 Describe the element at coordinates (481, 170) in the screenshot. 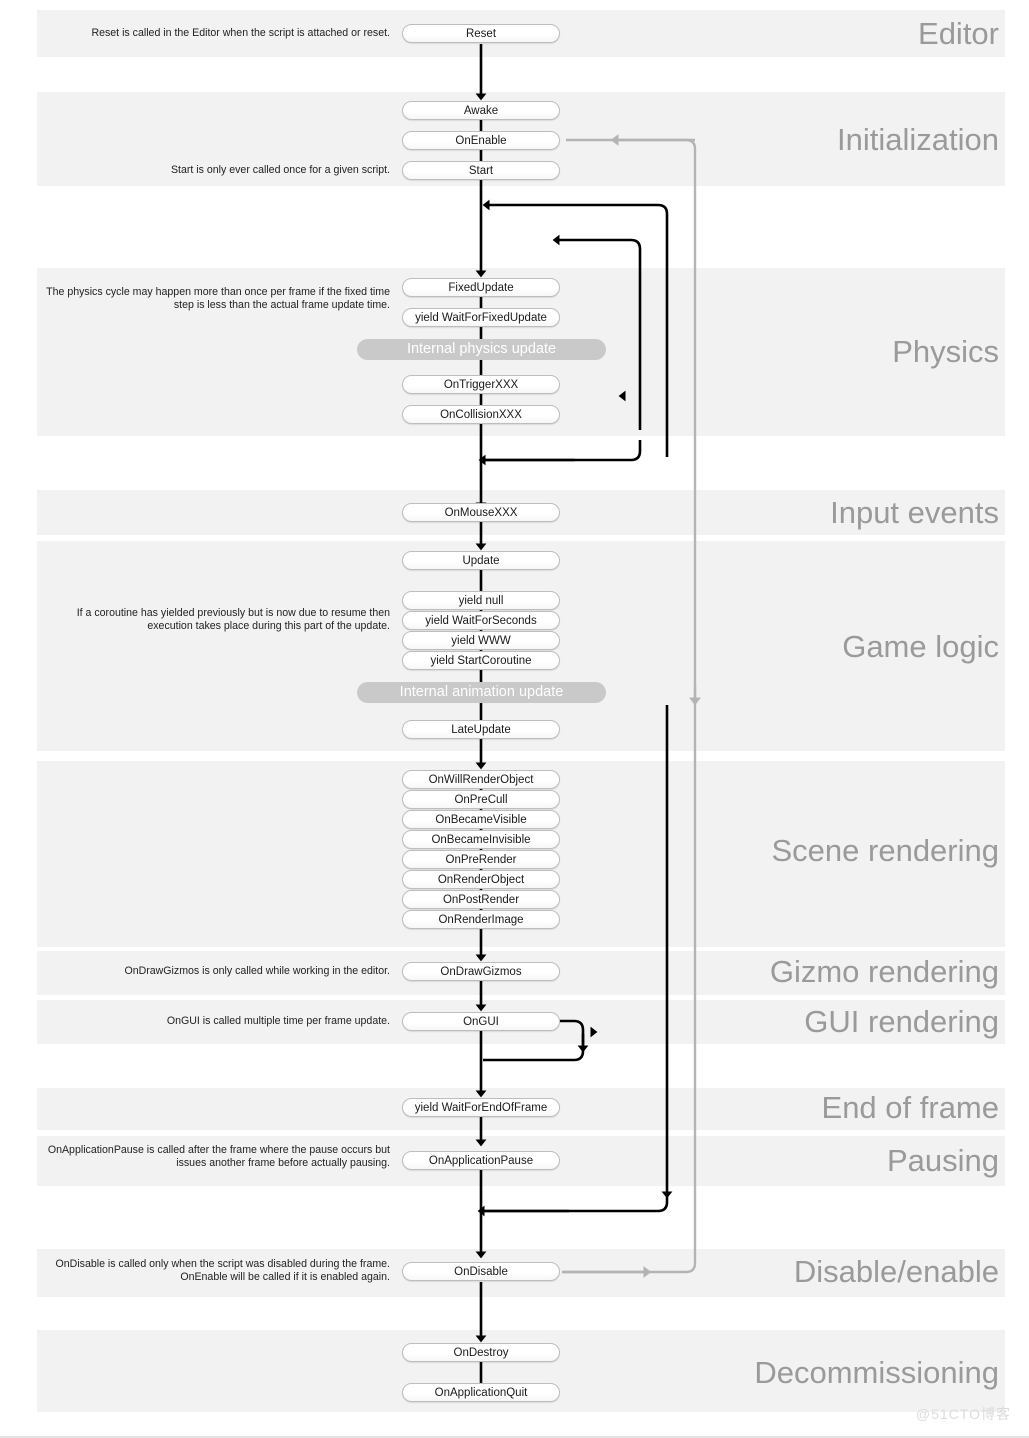

I see `node-start: Start` at that location.